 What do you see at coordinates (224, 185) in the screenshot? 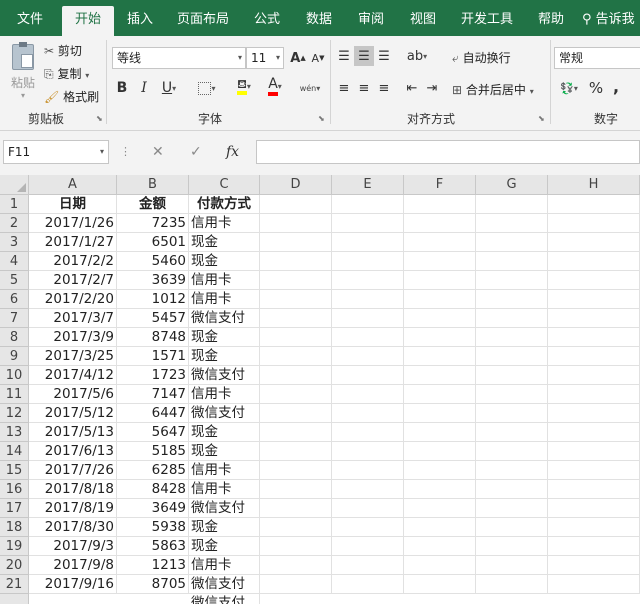
I see `column-header-c: C` at bounding box center [224, 185].